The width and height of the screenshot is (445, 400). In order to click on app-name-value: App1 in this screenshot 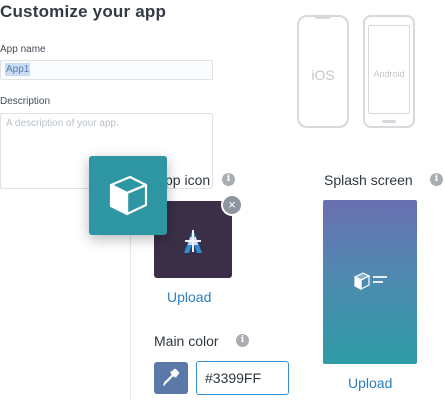, I will do `click(18, 69)`.